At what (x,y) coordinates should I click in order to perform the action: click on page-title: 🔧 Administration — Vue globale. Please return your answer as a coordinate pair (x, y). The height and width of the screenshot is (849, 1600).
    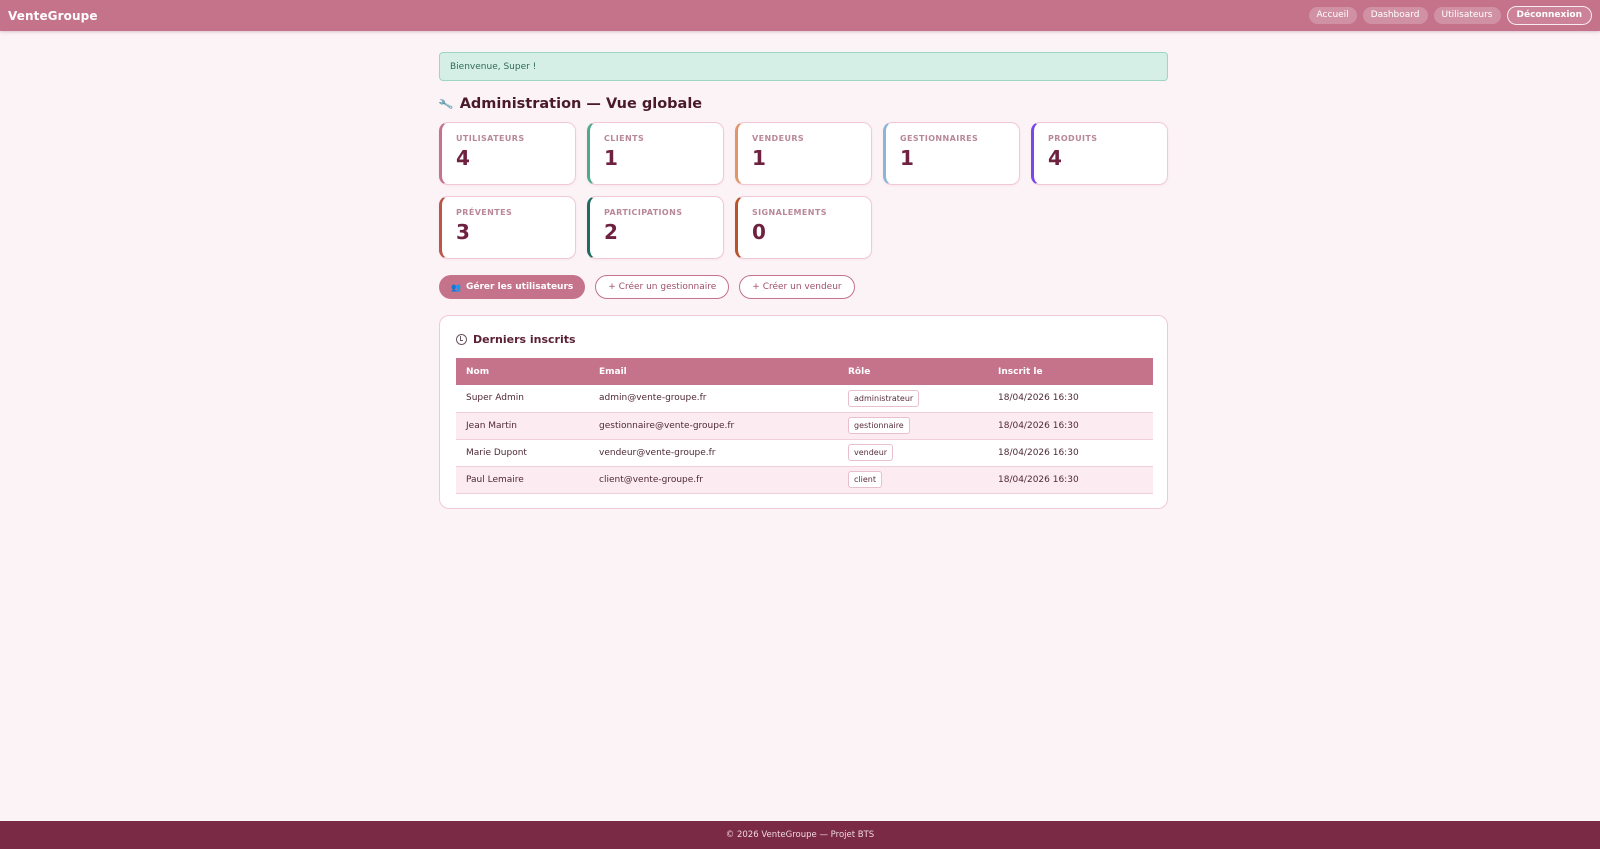
    Looking at the image, I should click on (802, 104).